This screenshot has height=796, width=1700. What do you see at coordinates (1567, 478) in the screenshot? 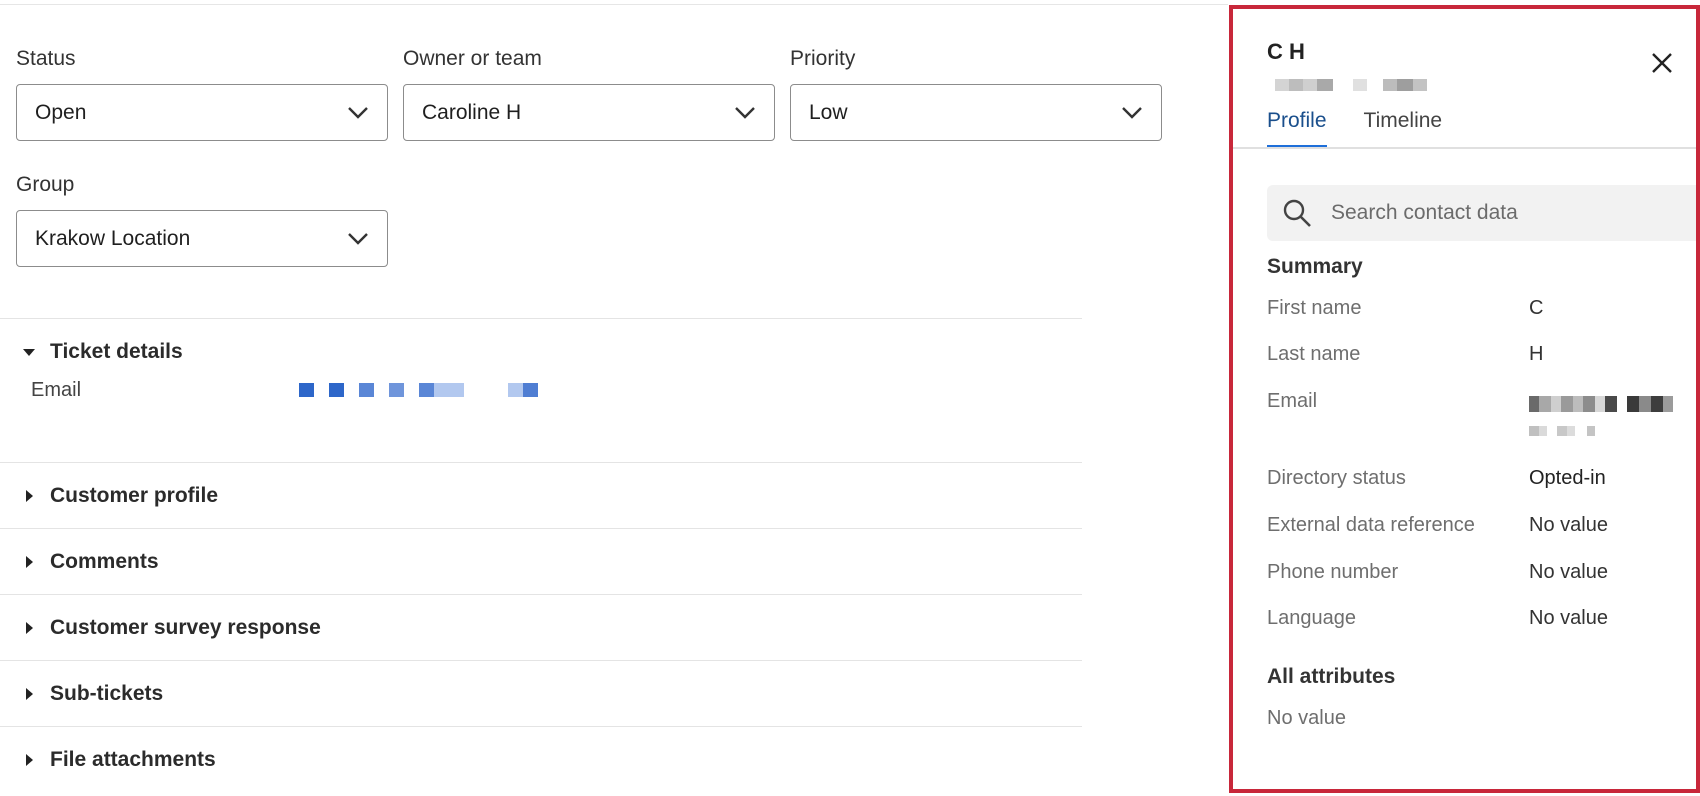
I see `attr-value: Opted-in` at bounding box center [1567, 478].